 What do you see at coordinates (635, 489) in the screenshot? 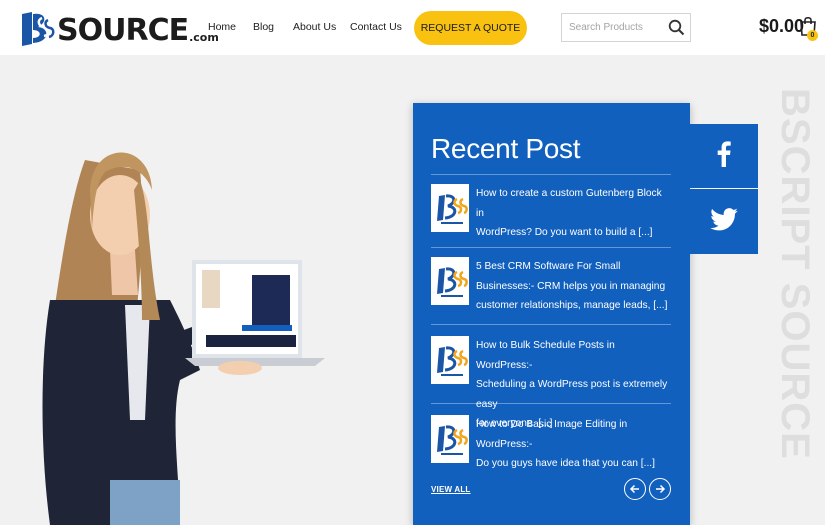
I see `prev-arrow-icon` at bounding box center [635, 489].